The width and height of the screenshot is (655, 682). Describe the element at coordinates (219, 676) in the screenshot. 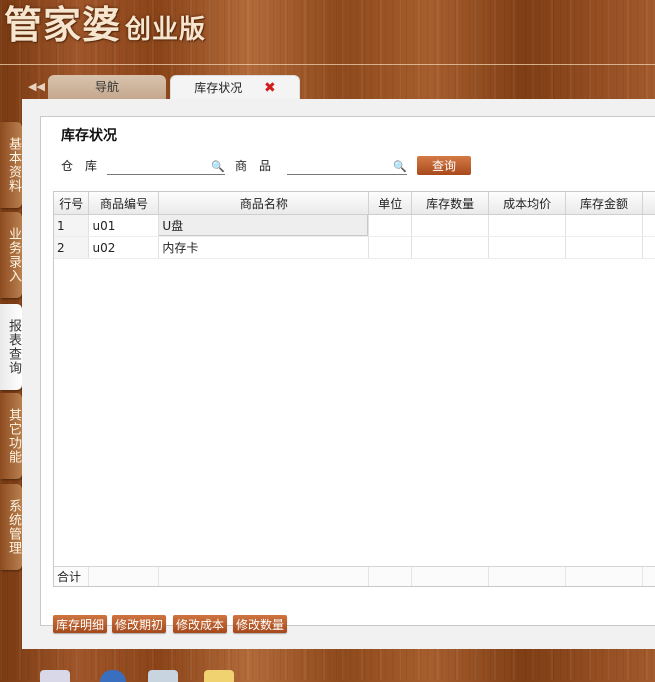

I see `dock-folder-icon` at that location.